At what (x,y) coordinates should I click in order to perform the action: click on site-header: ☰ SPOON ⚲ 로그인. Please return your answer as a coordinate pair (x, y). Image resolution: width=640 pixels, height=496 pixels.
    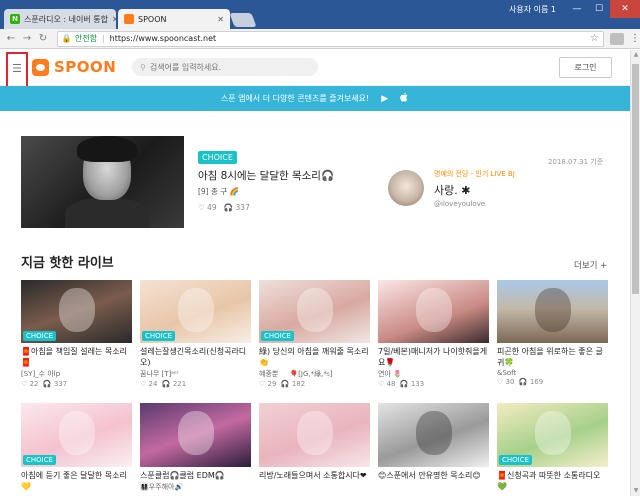
    Looking at the image, I should click on (315, 70).